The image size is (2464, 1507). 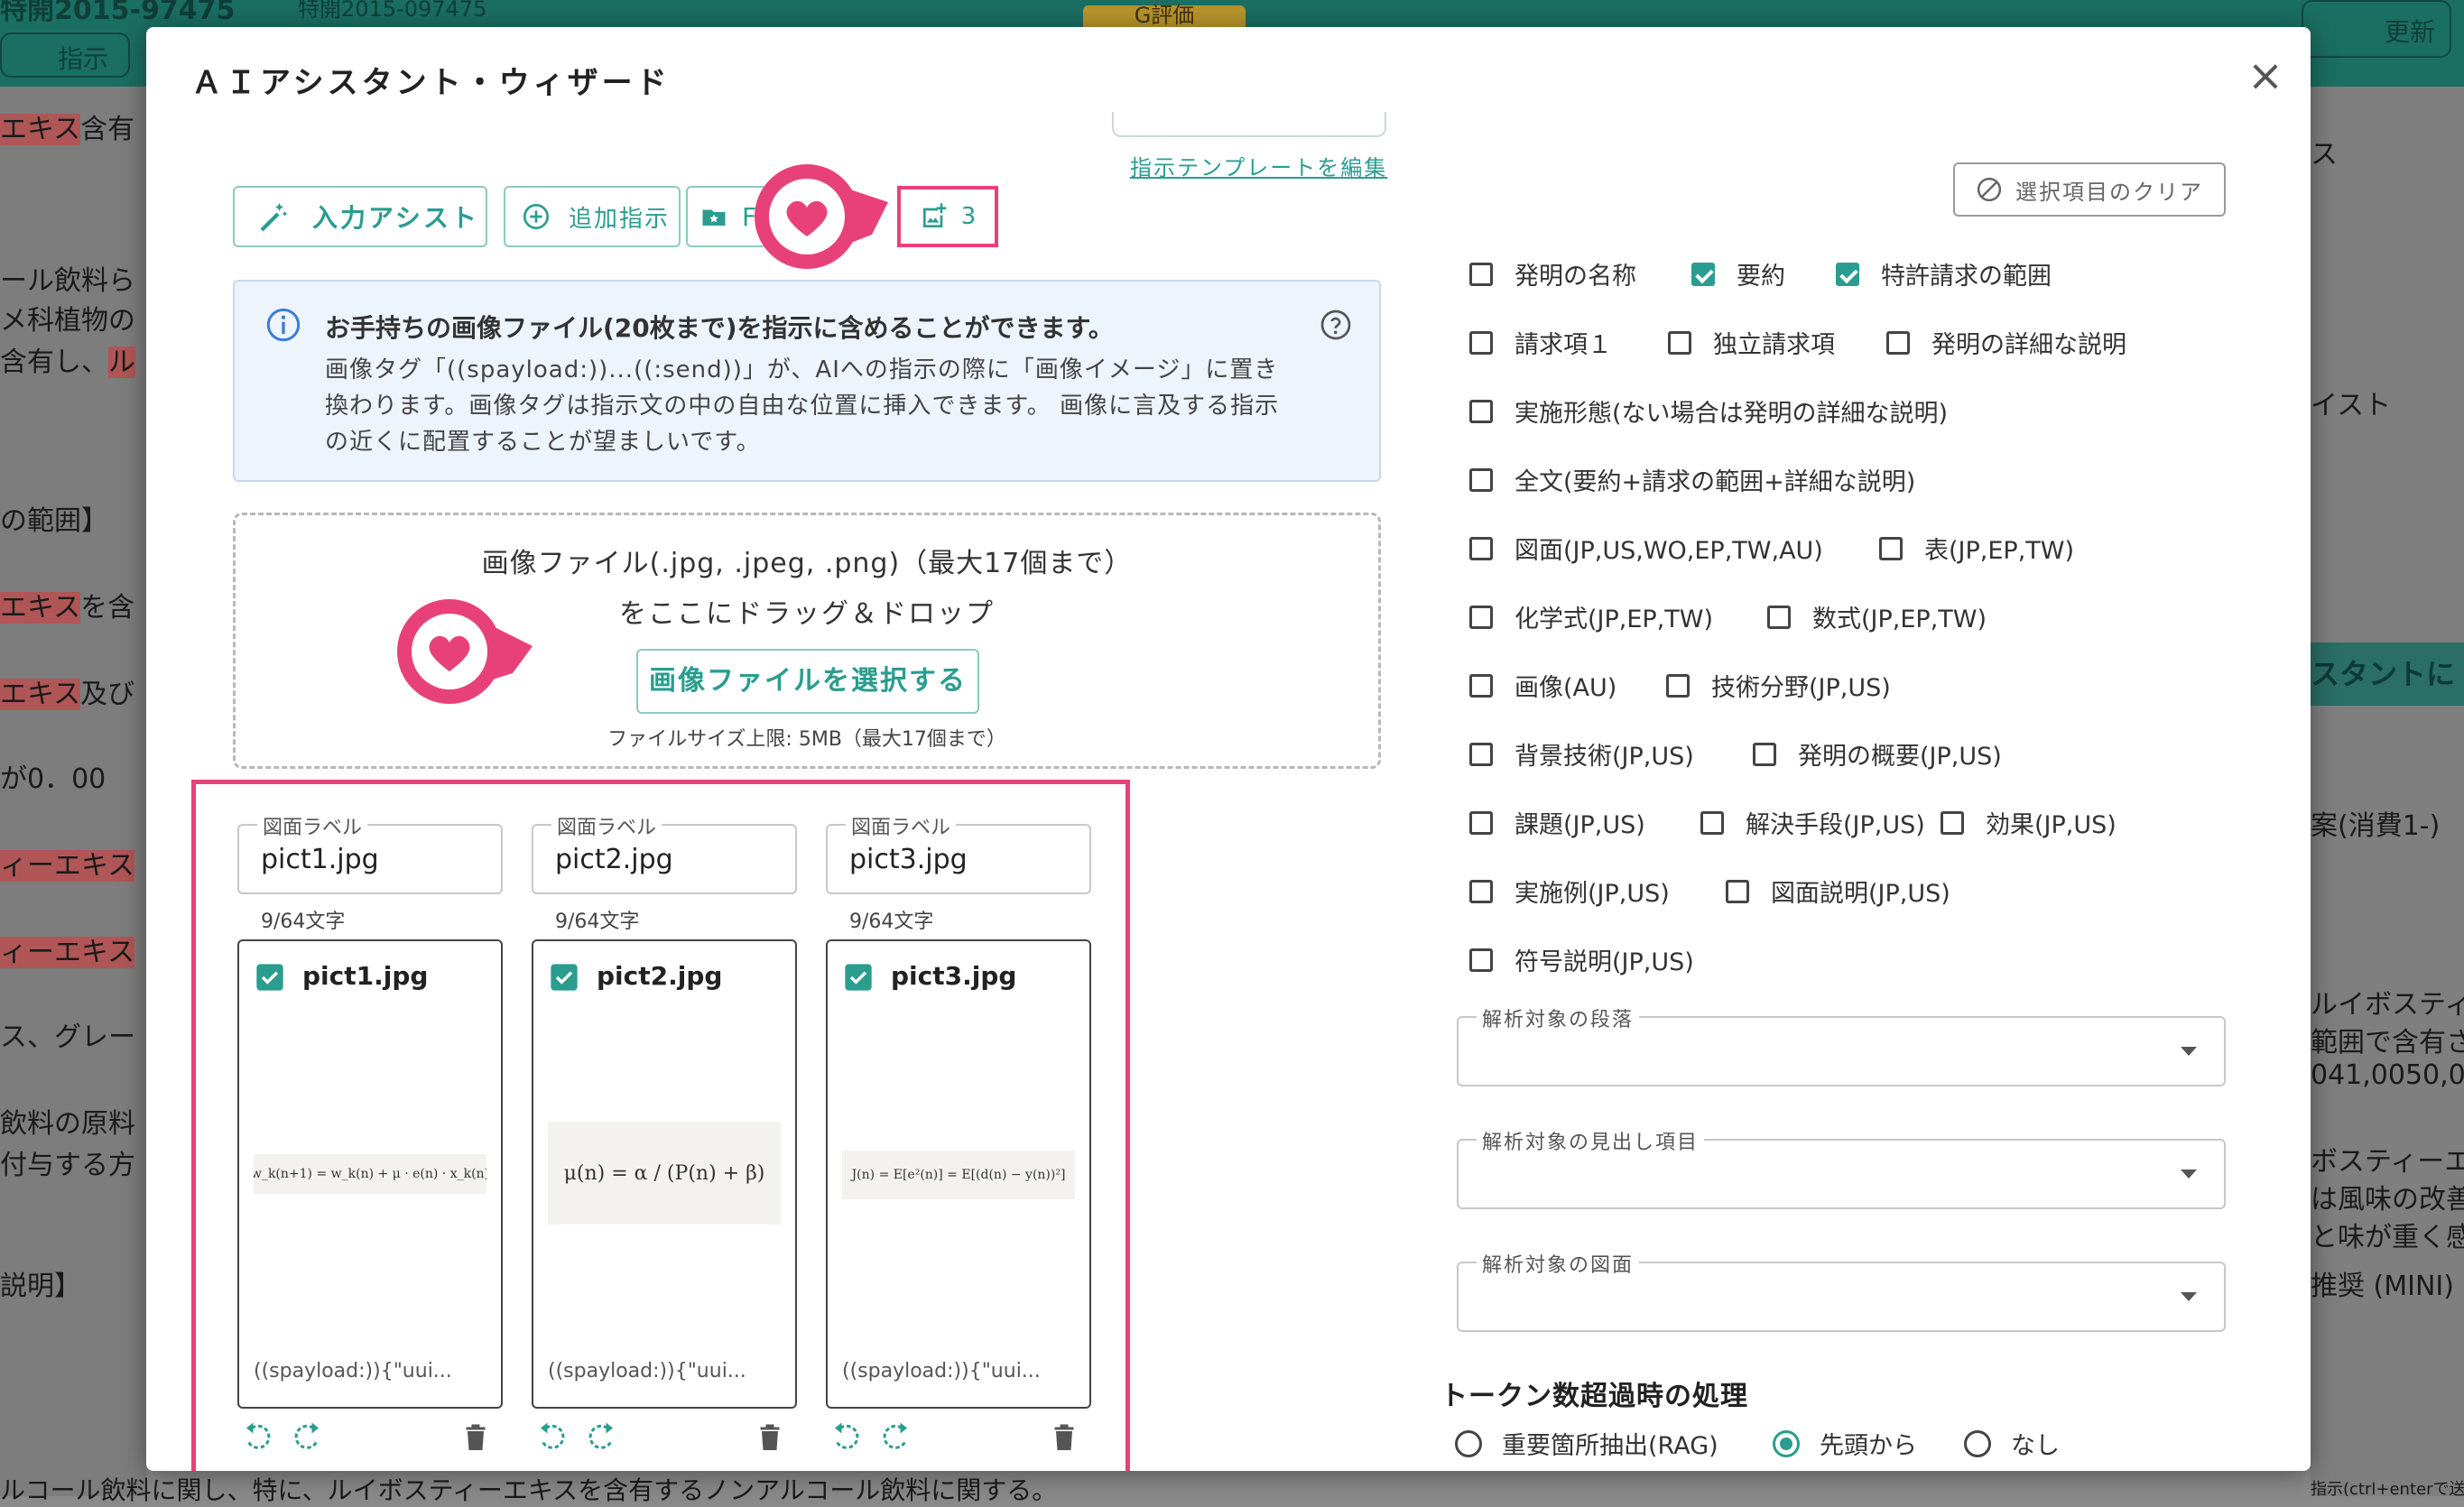 I want to click on checkbox-background-art: 背景技術(JP,US), so click(x=1581, y=754).